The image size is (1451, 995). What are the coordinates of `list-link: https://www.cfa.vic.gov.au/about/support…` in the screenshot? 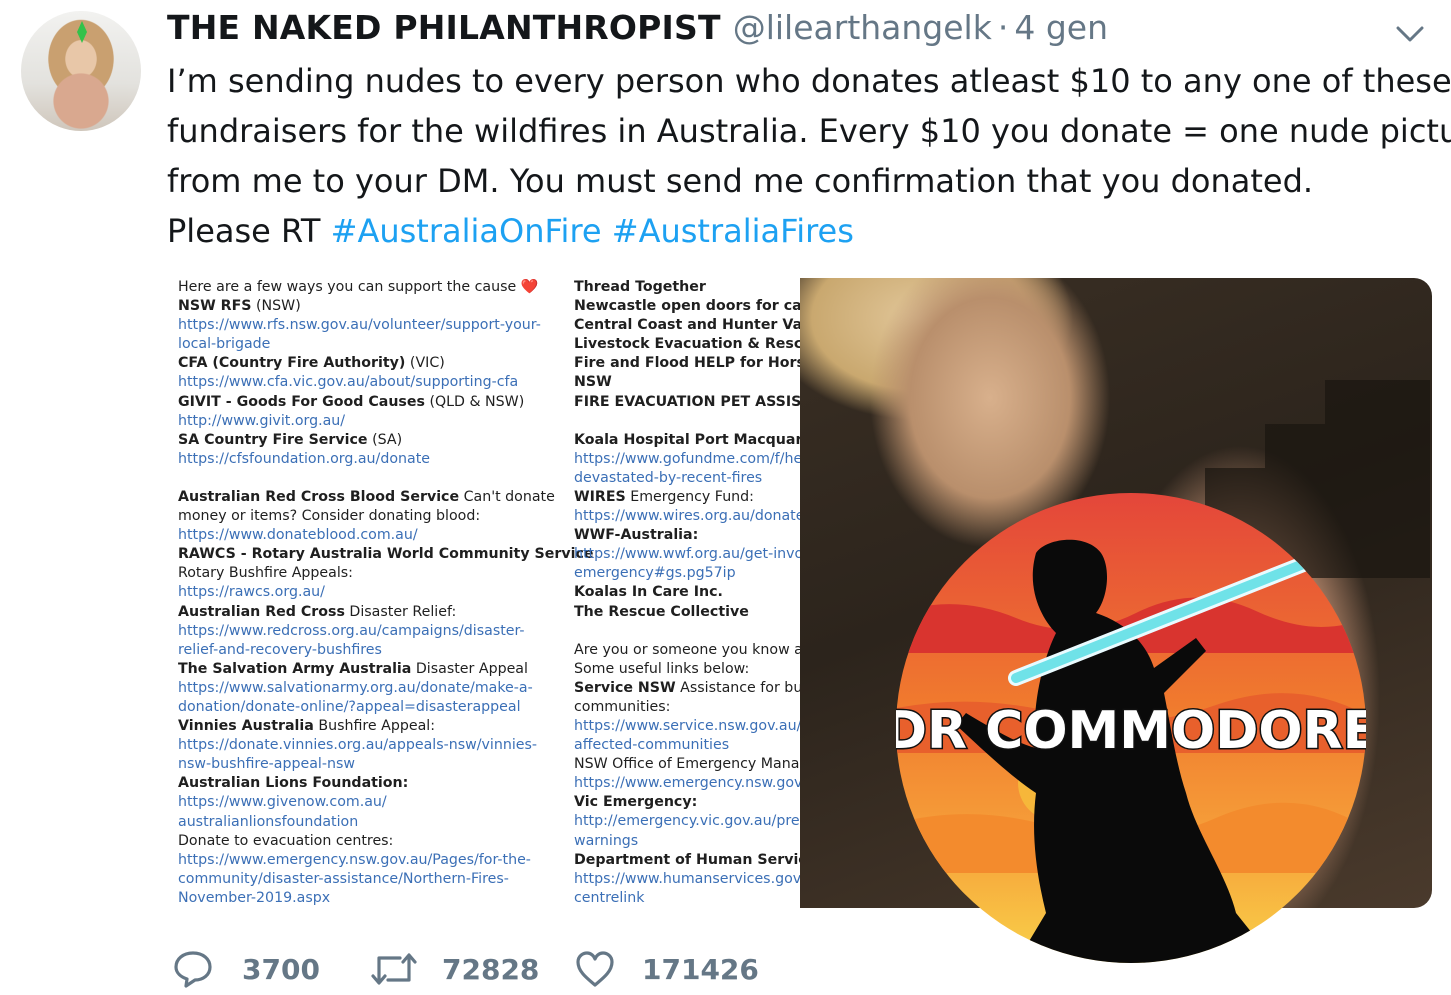 It's located at (373, 382).